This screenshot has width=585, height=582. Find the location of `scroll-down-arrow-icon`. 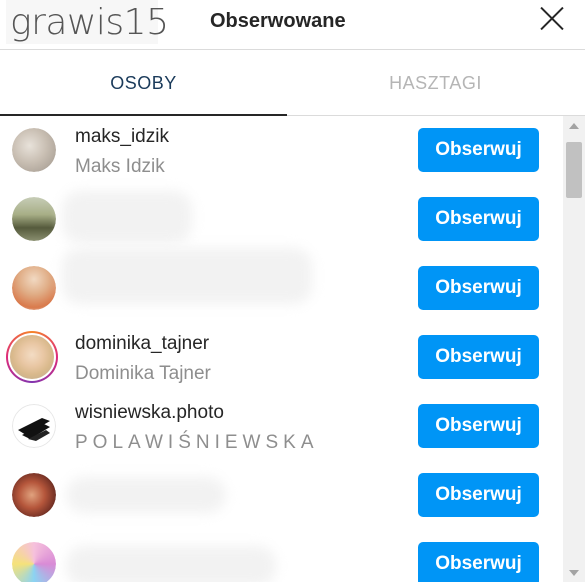

scroll-down-arrow-icon is located at coordinates (574, 573).